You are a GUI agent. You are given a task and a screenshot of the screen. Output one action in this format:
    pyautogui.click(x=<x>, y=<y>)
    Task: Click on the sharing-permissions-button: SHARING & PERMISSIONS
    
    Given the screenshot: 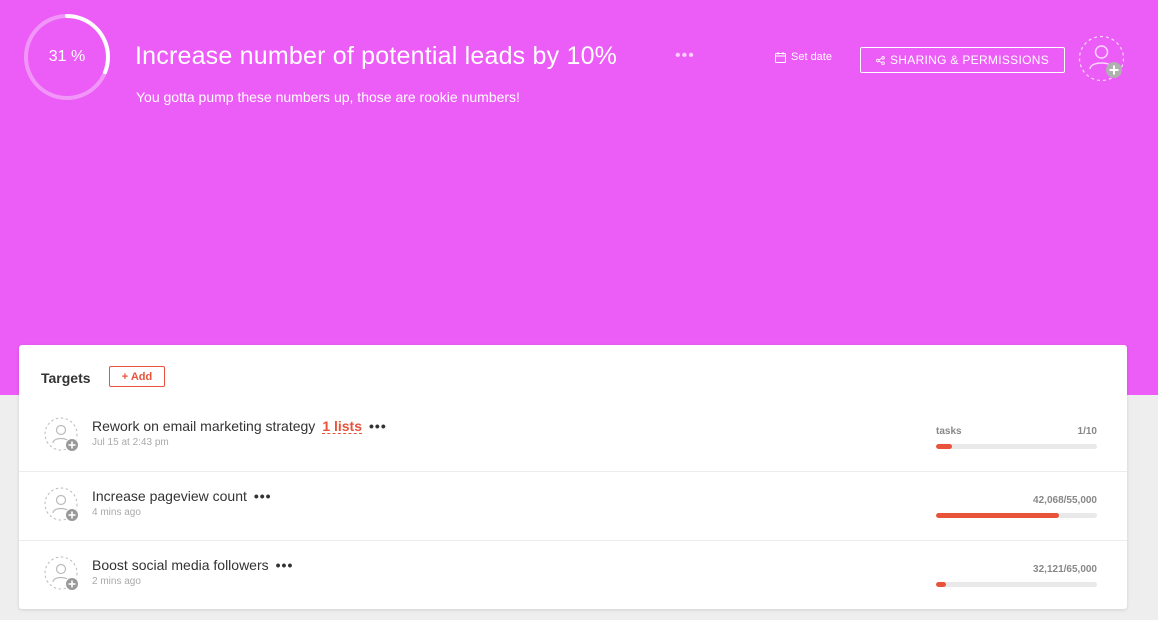 What is the action you would take?
    pyautogui.click(x=962, y=60)
    